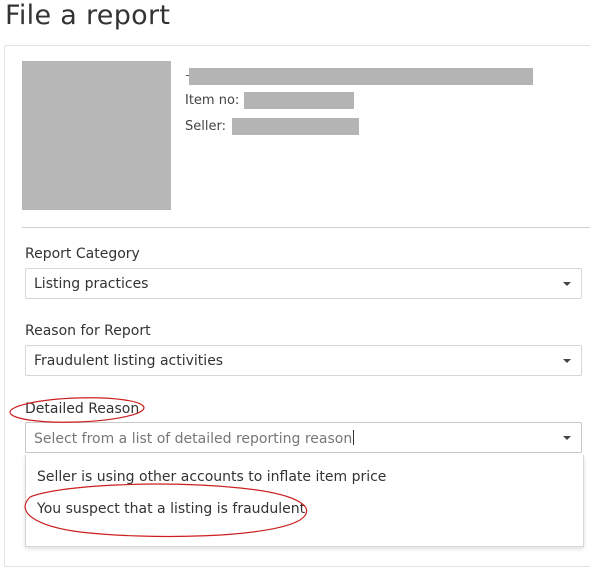 The image size is (590, 567). Describe the element at coordinates (212, 100) in the screenshot. I see `item-no-label: Item no:` at that location.